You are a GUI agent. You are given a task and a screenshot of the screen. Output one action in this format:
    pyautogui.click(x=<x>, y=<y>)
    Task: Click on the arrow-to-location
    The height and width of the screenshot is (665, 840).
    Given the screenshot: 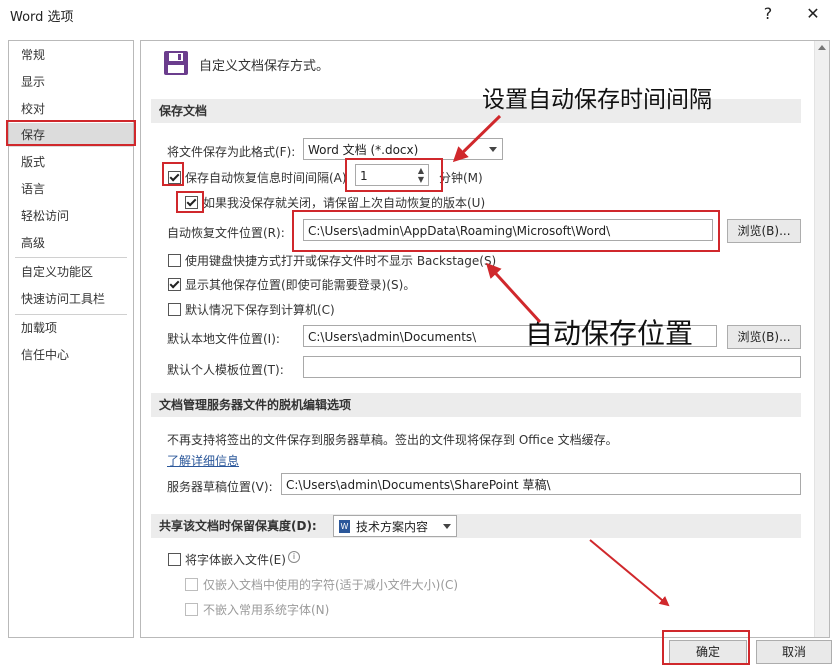 What is the action you would take?
    pyautogui.click(x=513, y=293)
    